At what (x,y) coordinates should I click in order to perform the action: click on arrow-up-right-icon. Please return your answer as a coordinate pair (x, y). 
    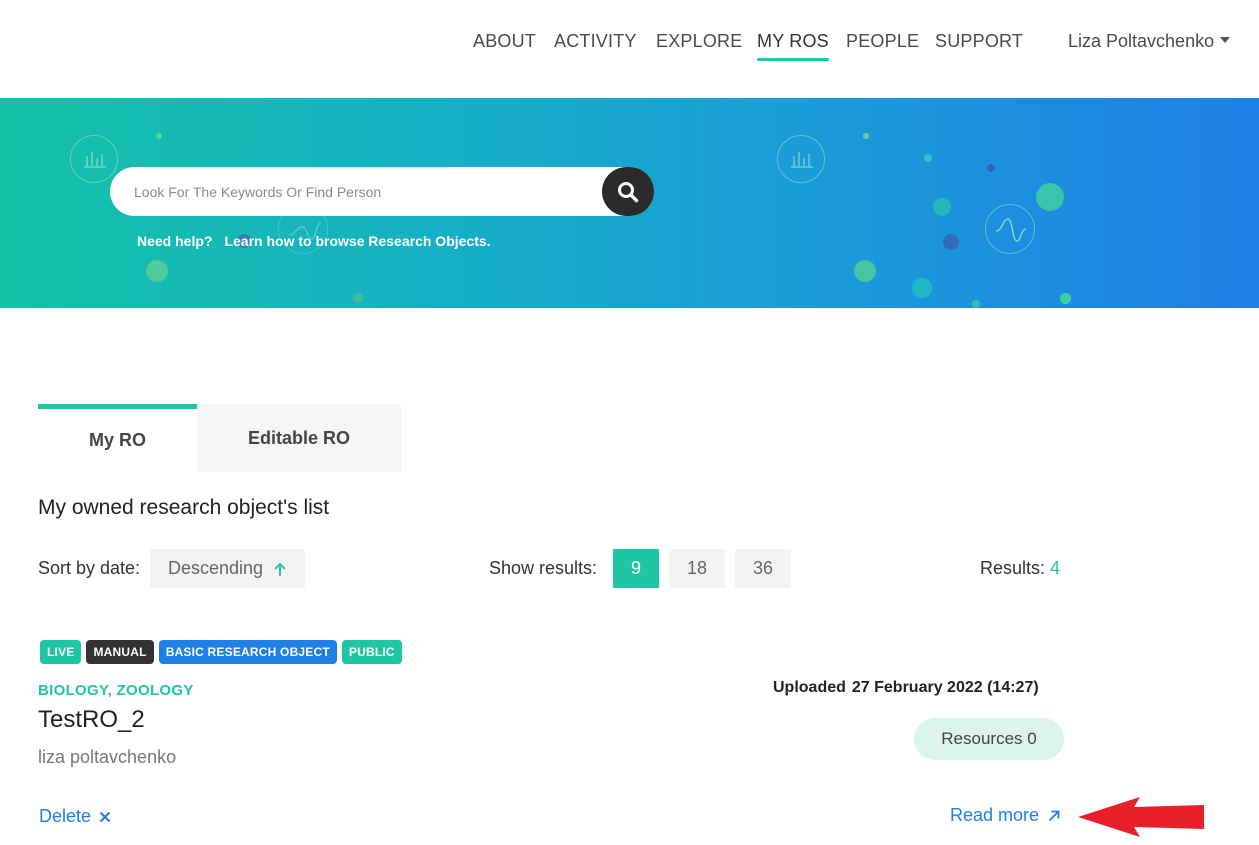
    Looking at the image, I should click on (1054, 816).